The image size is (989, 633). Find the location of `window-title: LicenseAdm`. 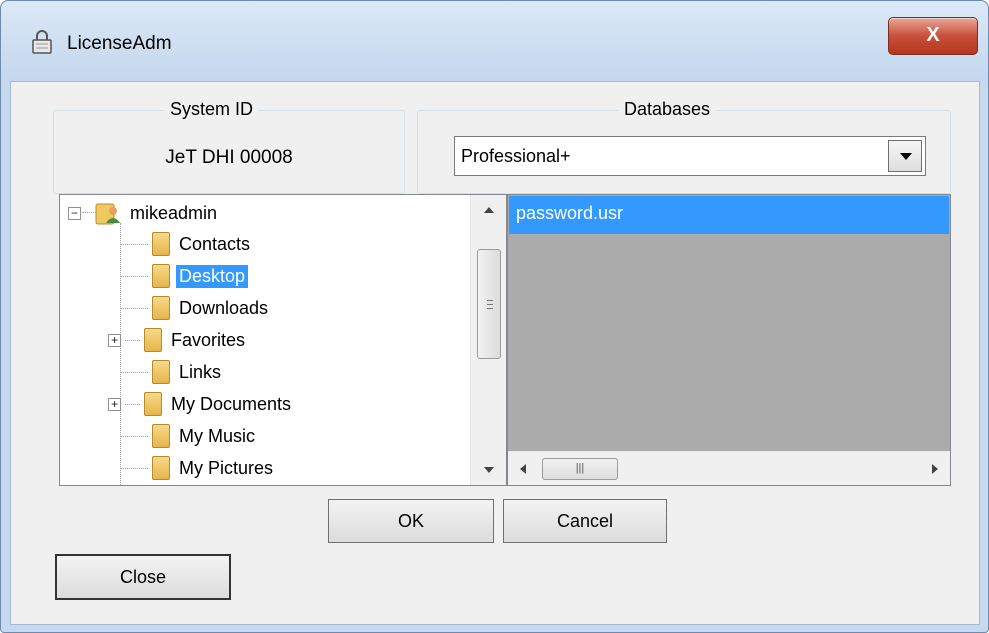

window-title: LicenseAdm is located at coordinates (119, 43).